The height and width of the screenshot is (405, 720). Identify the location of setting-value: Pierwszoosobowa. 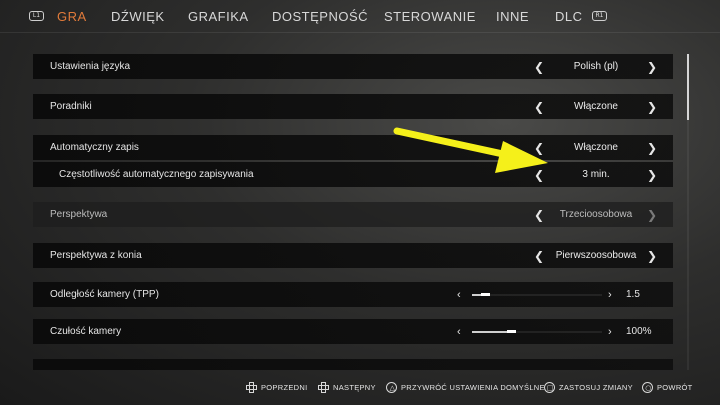
(596, 255).